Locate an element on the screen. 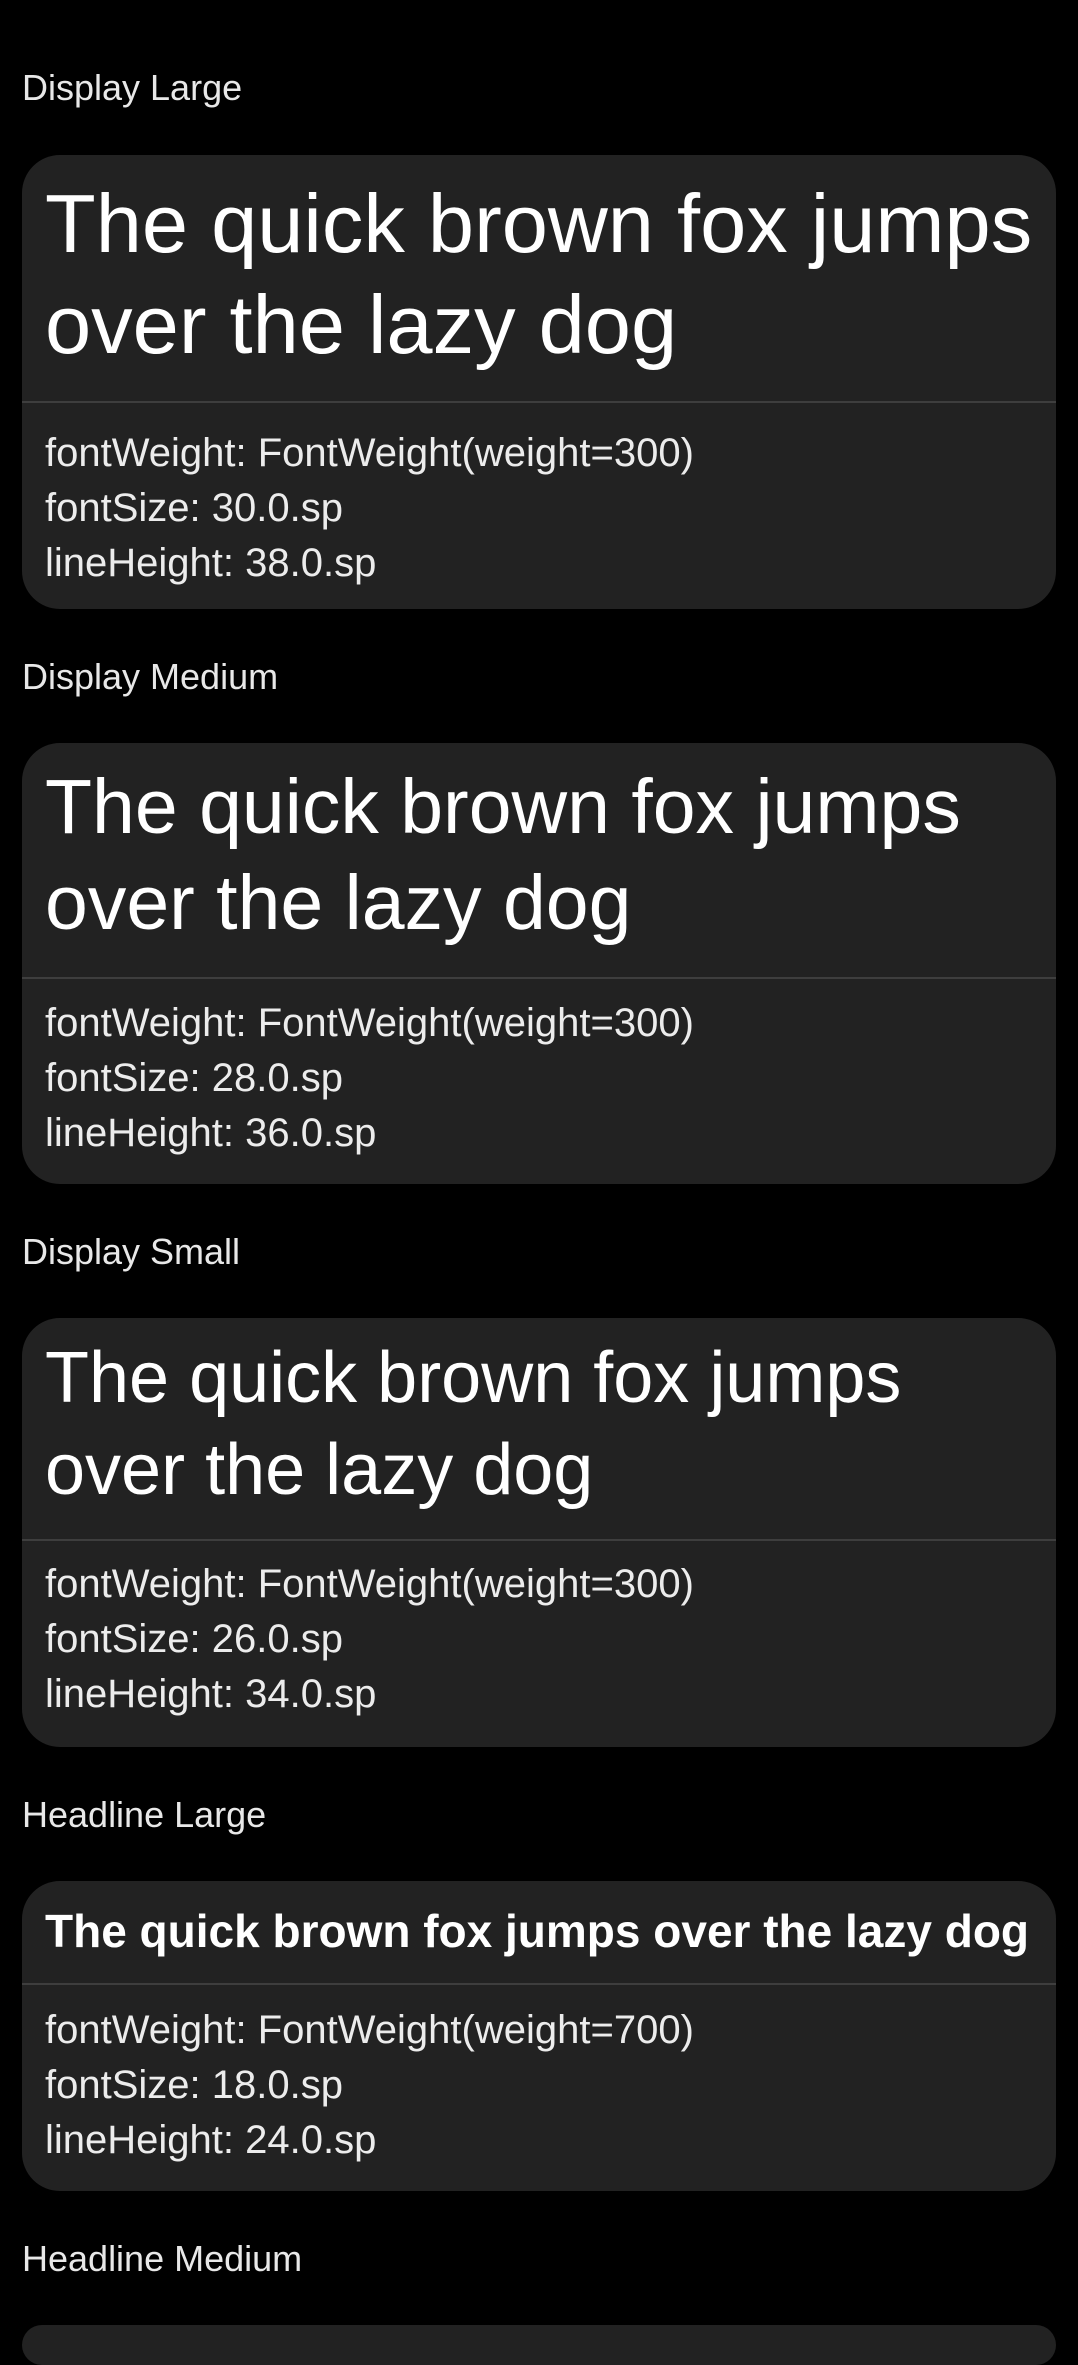 The image size is (1078, 2365). font-size-value: fontSize: 28.0.sp is located at coordinates (194, 1078).